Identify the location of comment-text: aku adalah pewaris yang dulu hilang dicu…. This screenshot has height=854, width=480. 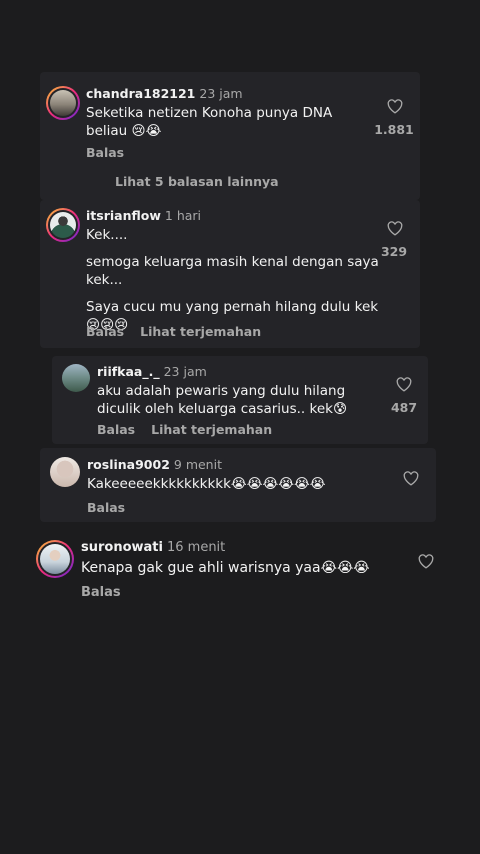
(232, 400).